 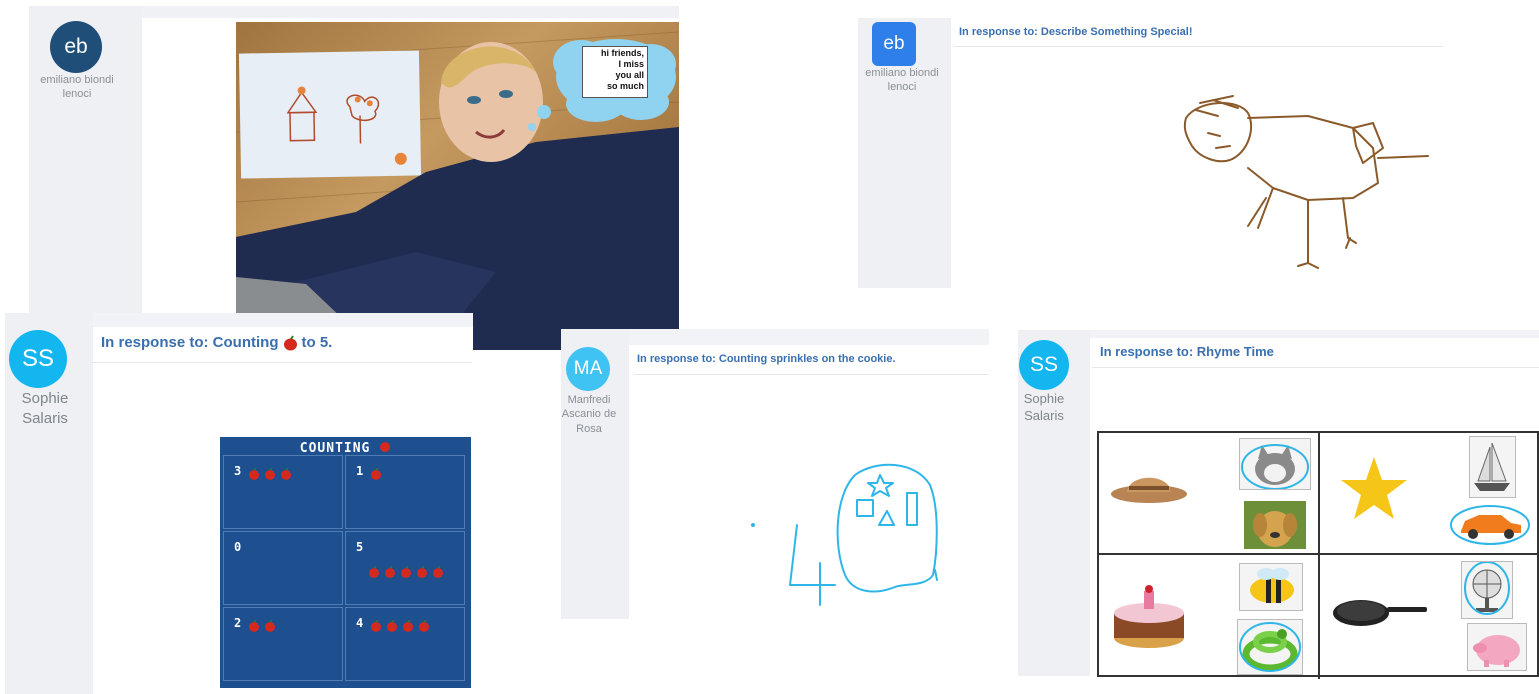 What do you see at coordinates (1275, 464) in the screenshot?
I see `cat-icon` at bounding box center [1275, 464].